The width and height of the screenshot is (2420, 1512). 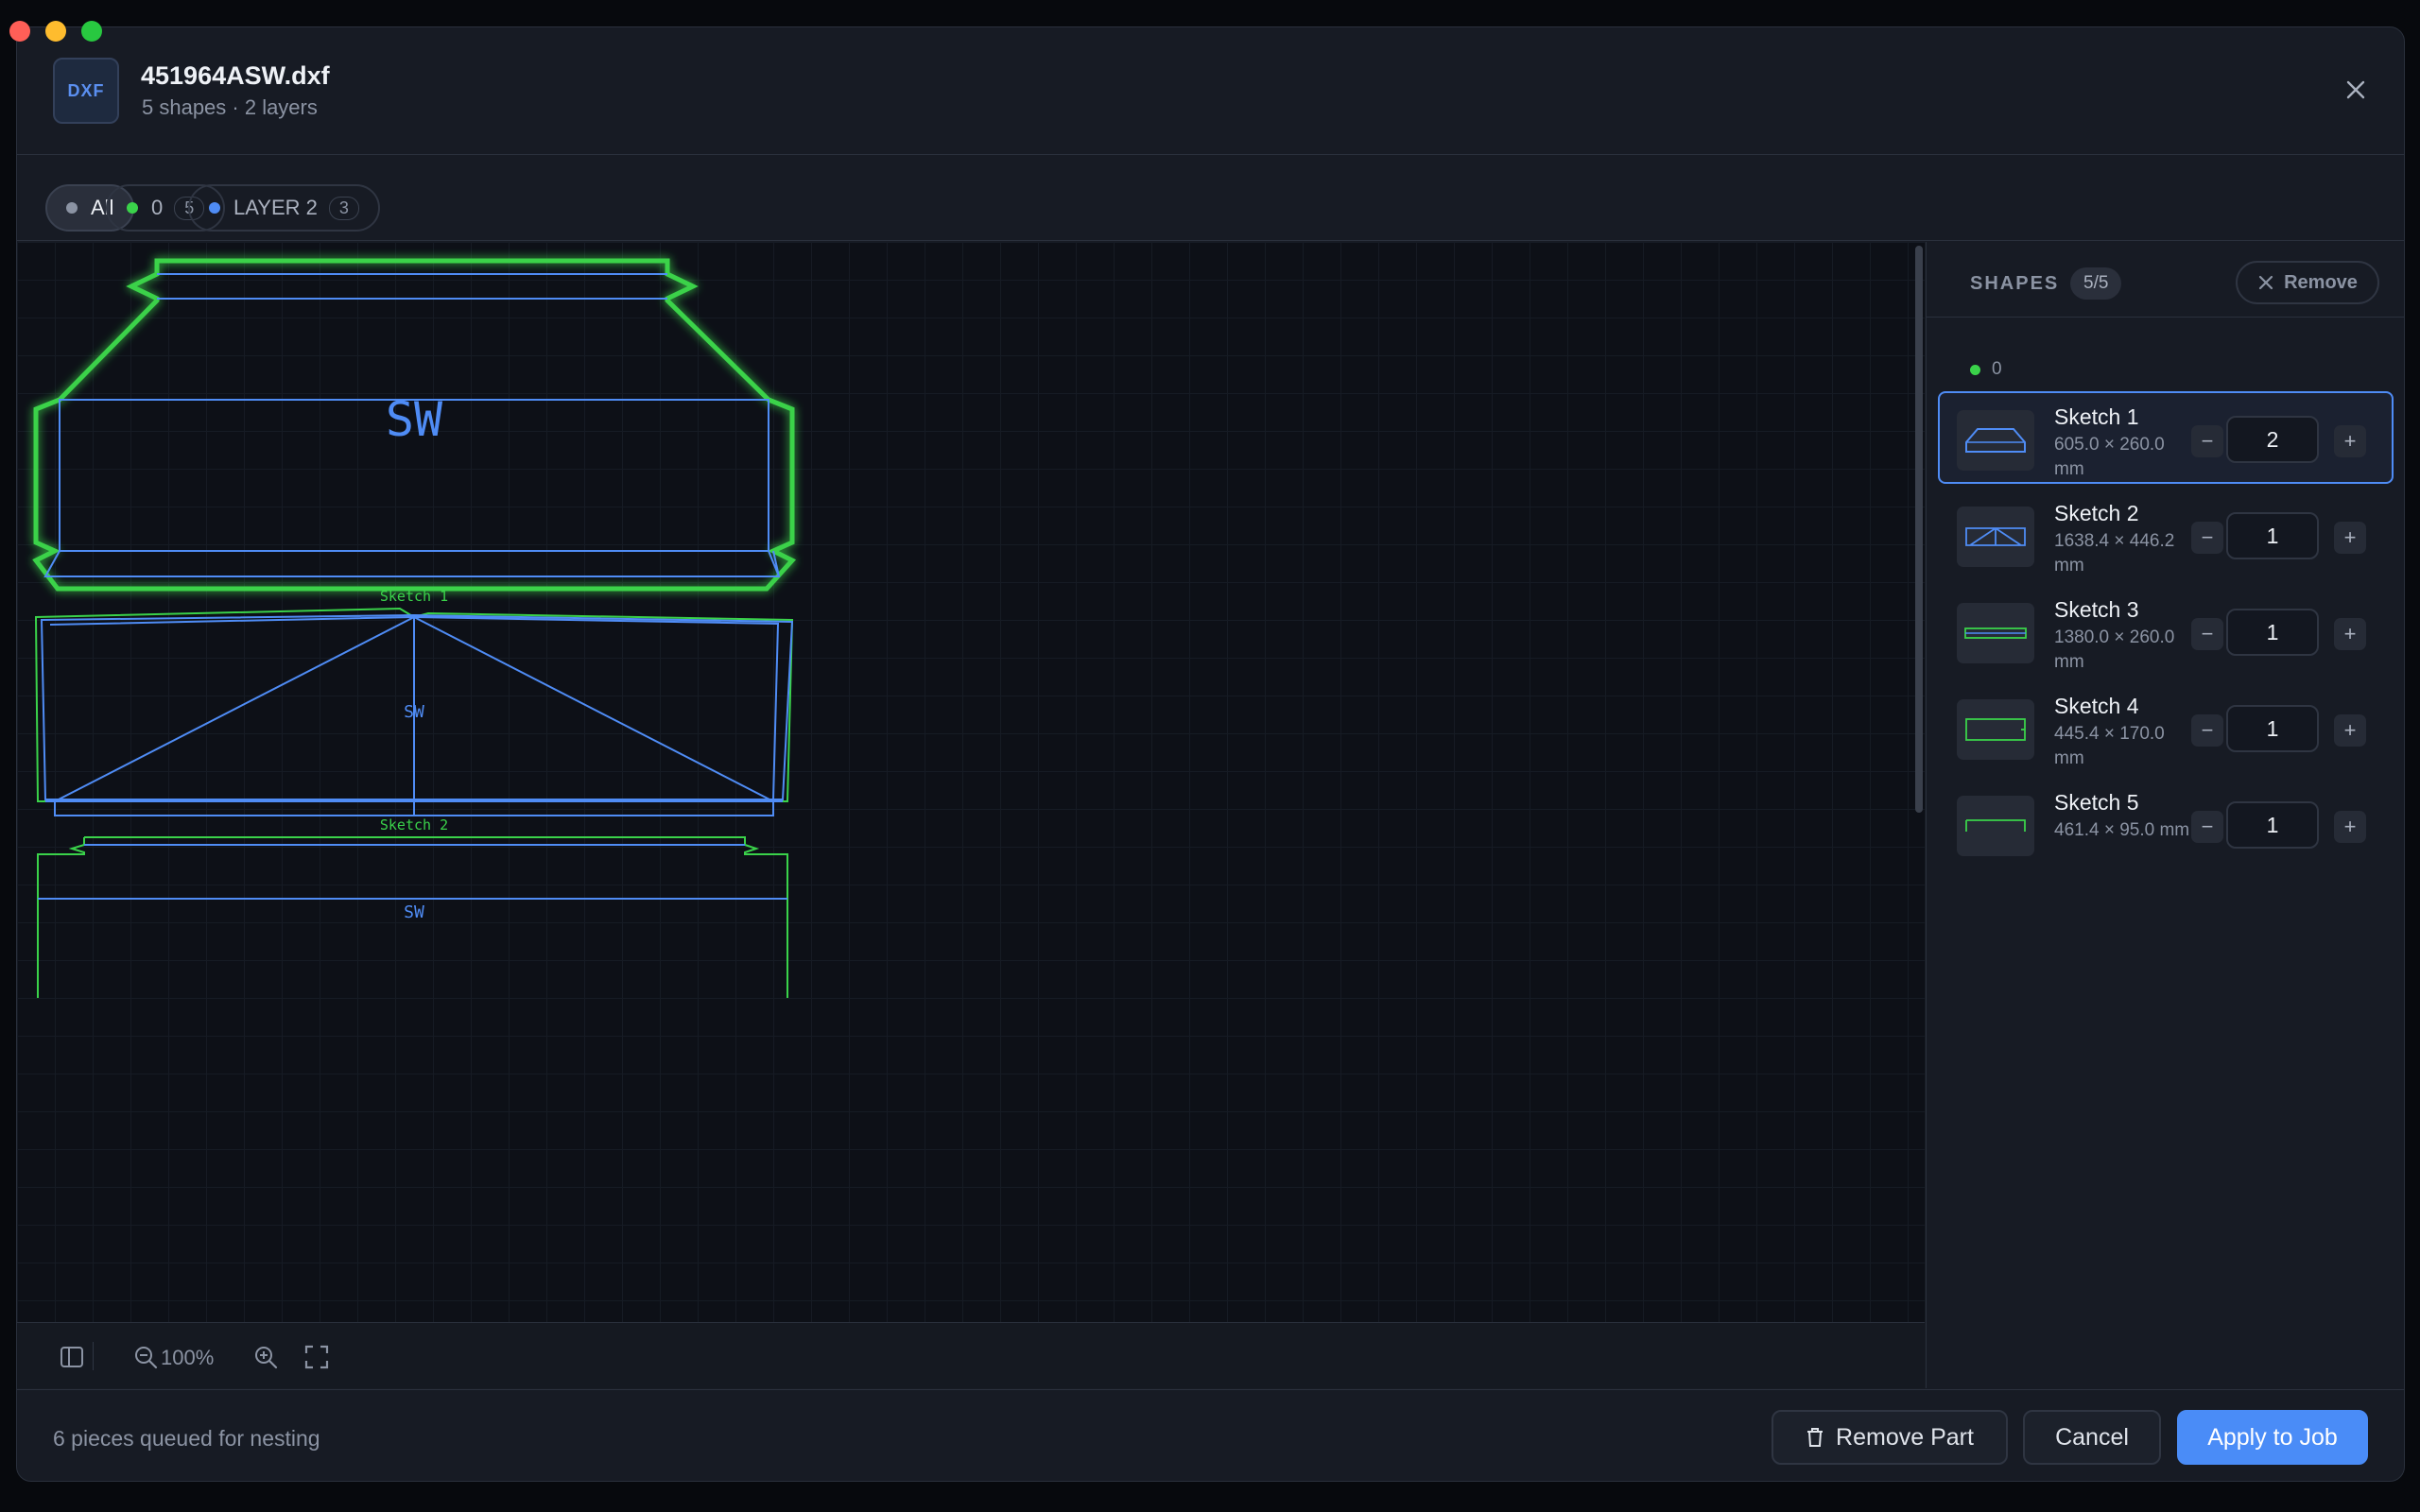 I want to click on toggle-sidebar-button, so click(x=72, y=1357).